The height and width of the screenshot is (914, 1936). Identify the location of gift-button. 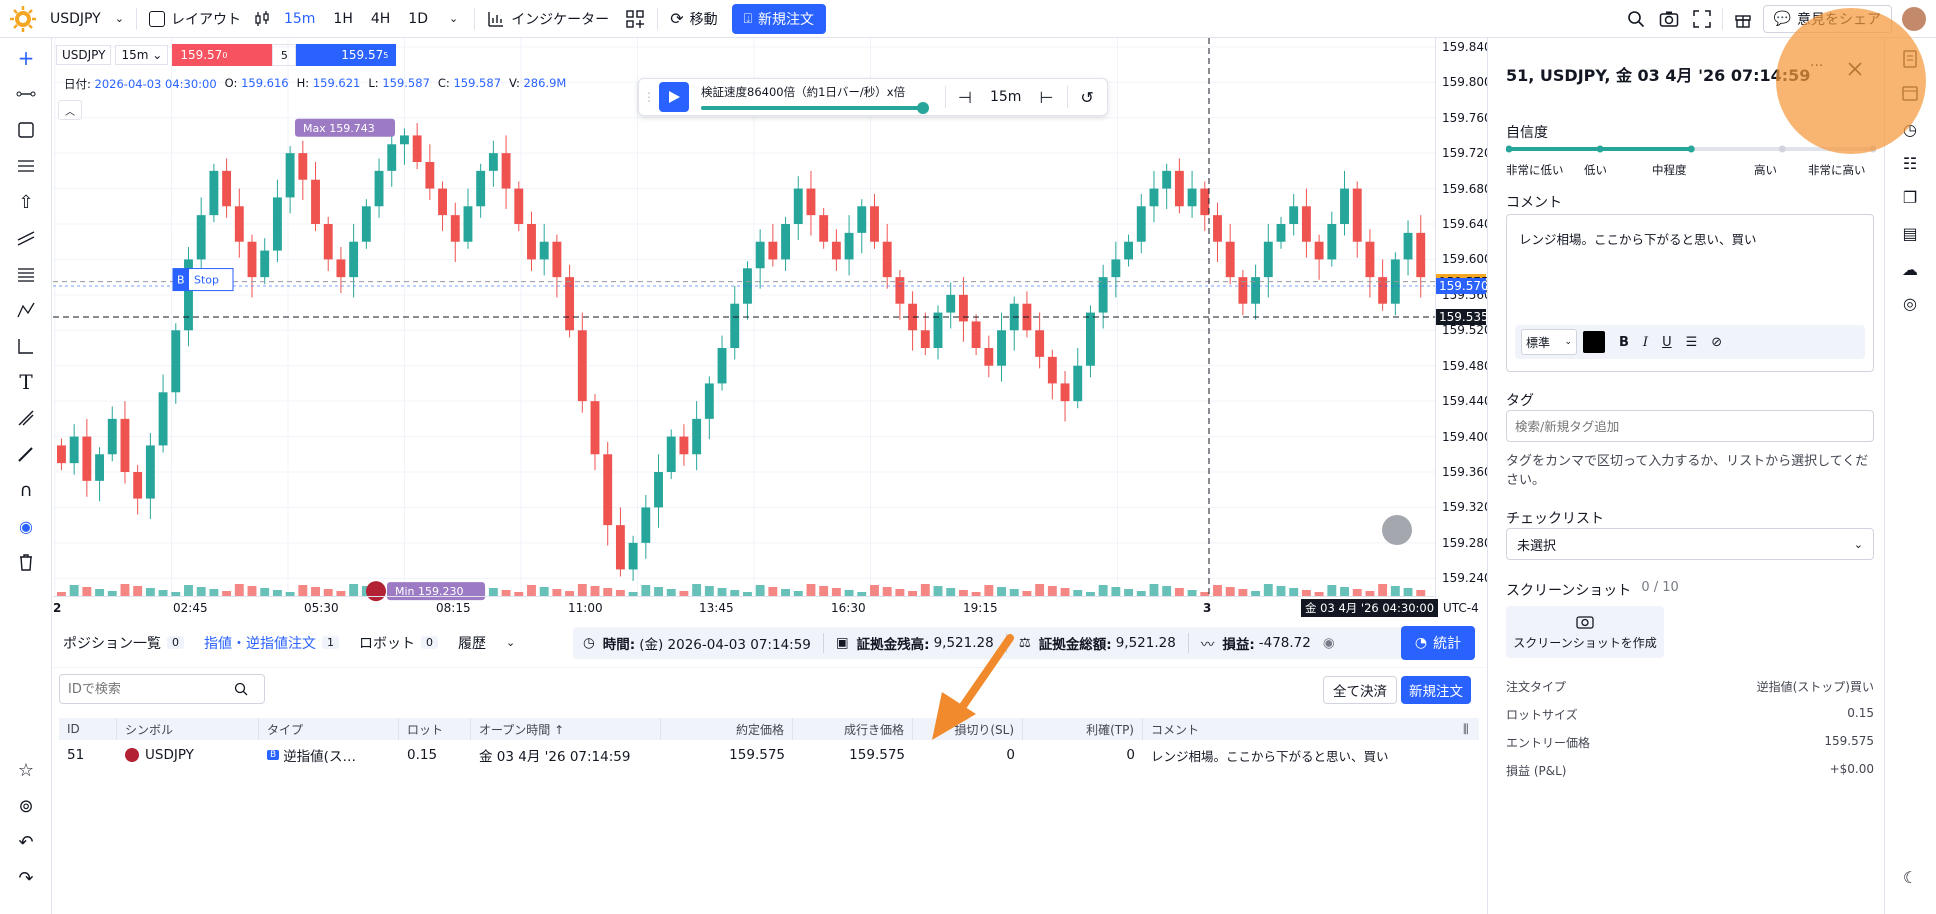
(1743, 19).